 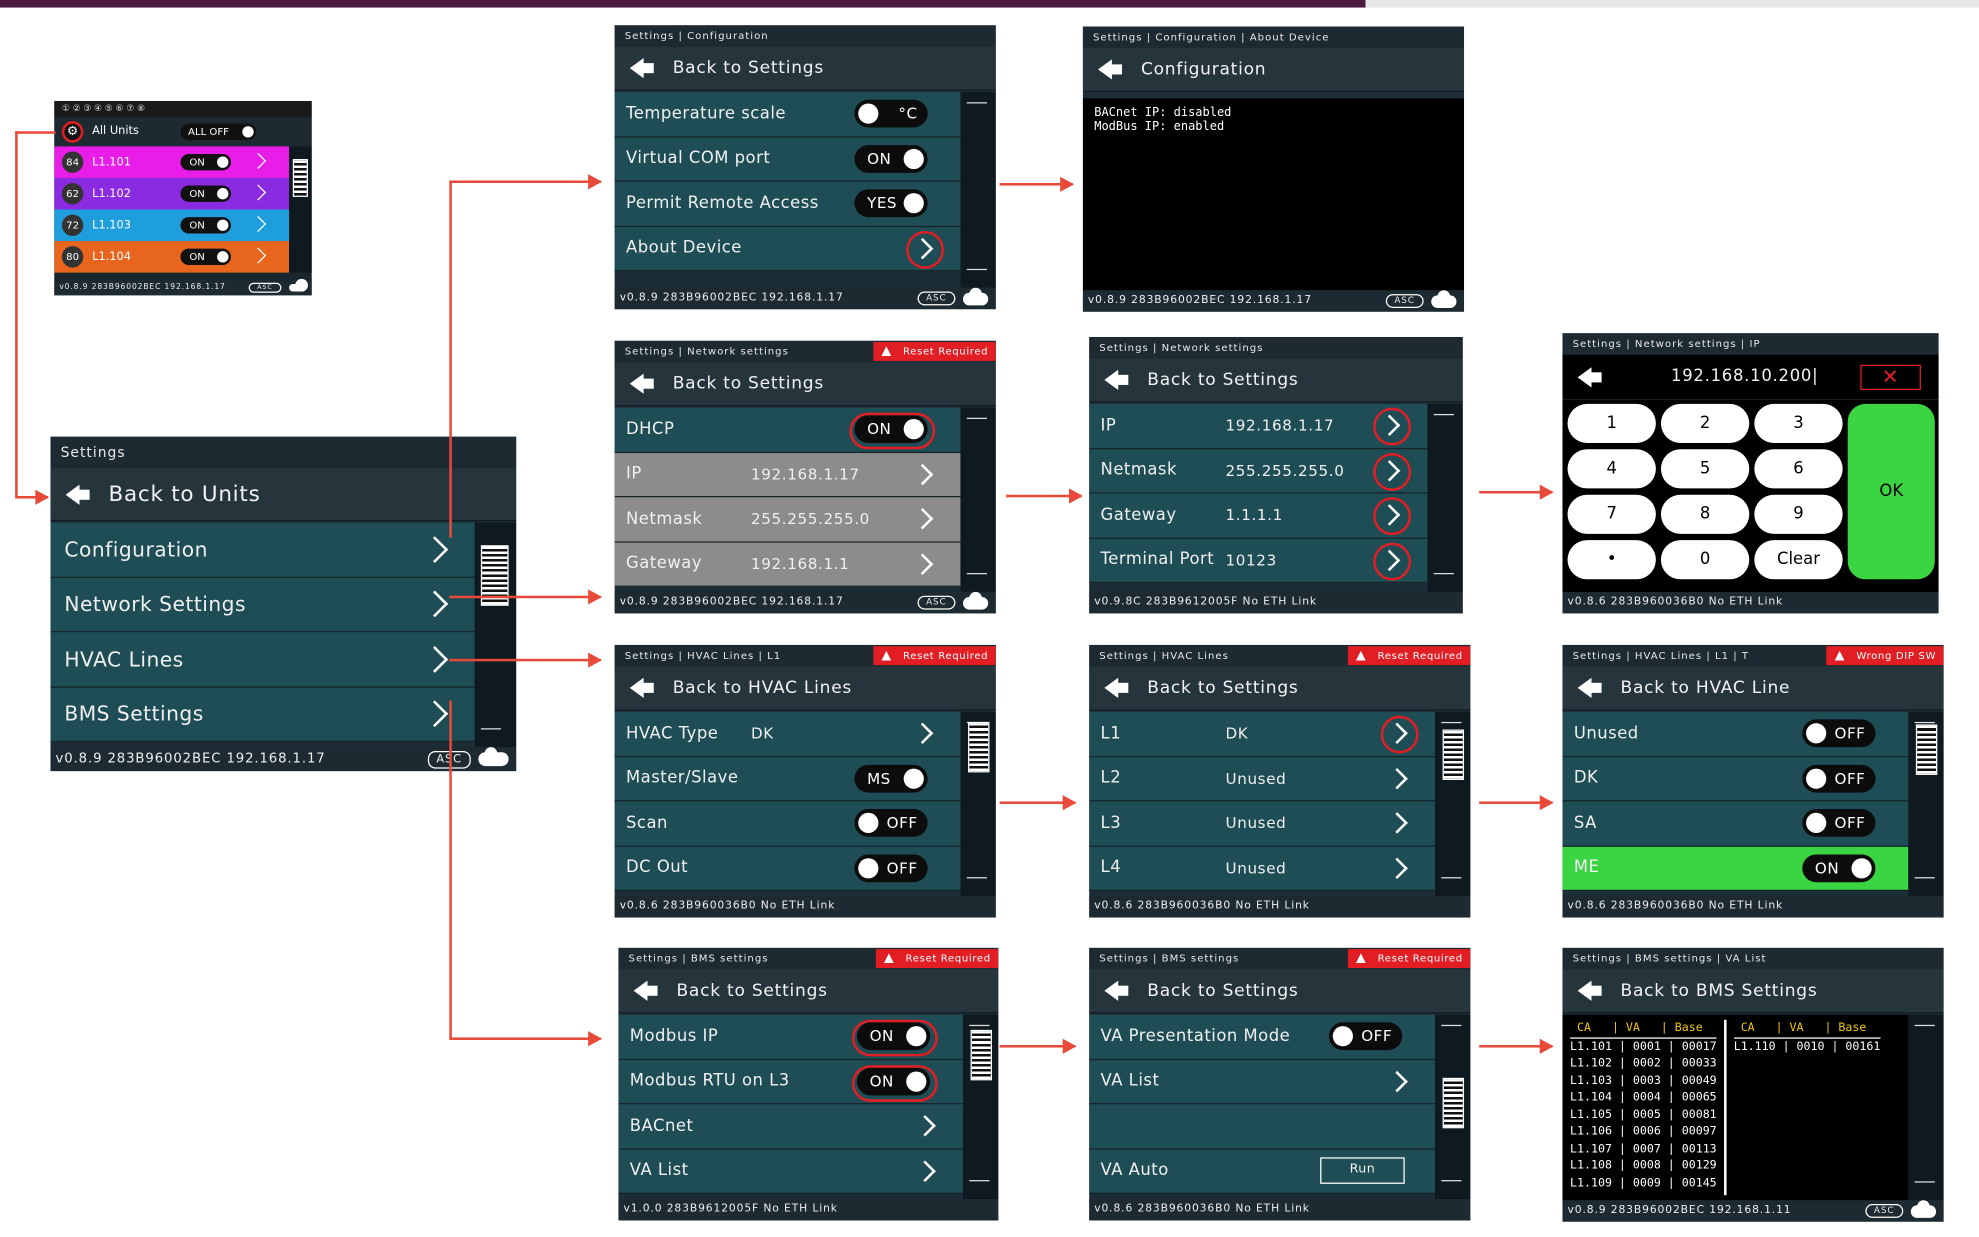 What do you see at coordinates (1705, 469) in the screenshot?
I see `key-4: 5` at bounding box center [1705, 469].